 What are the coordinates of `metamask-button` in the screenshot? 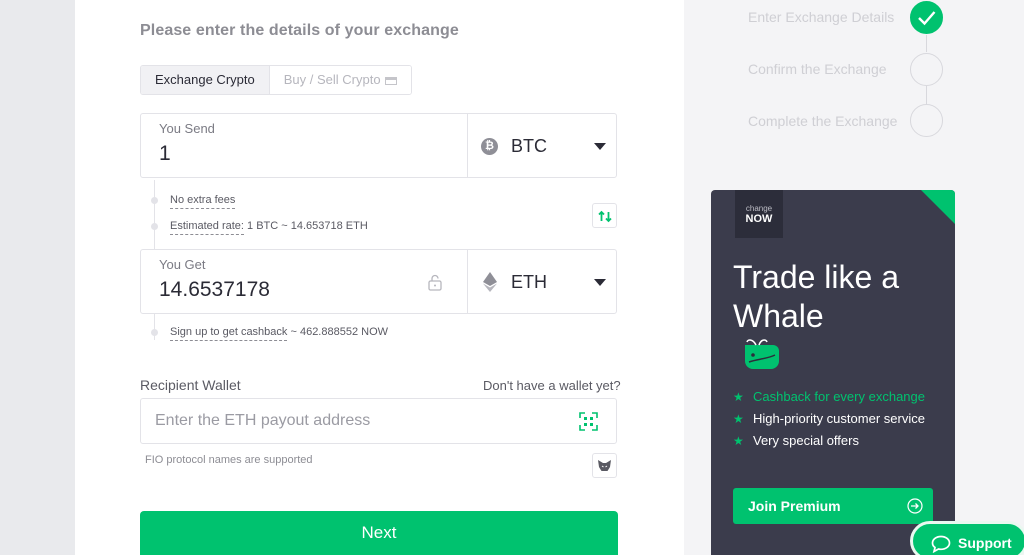 It's located at (604, 465).